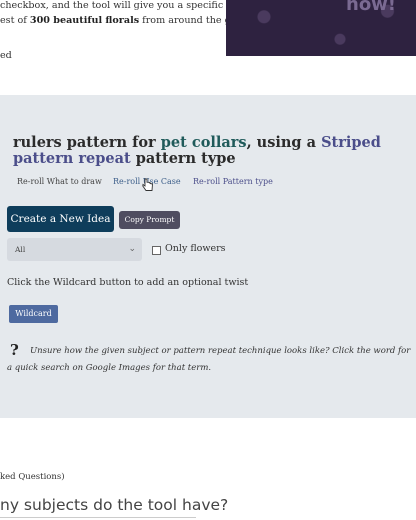 The height and width of the screenshot is (520, 416). Describe the element at coordinates (6, 55) in the screenshot. I see `intro-text-line: ed` at that location.